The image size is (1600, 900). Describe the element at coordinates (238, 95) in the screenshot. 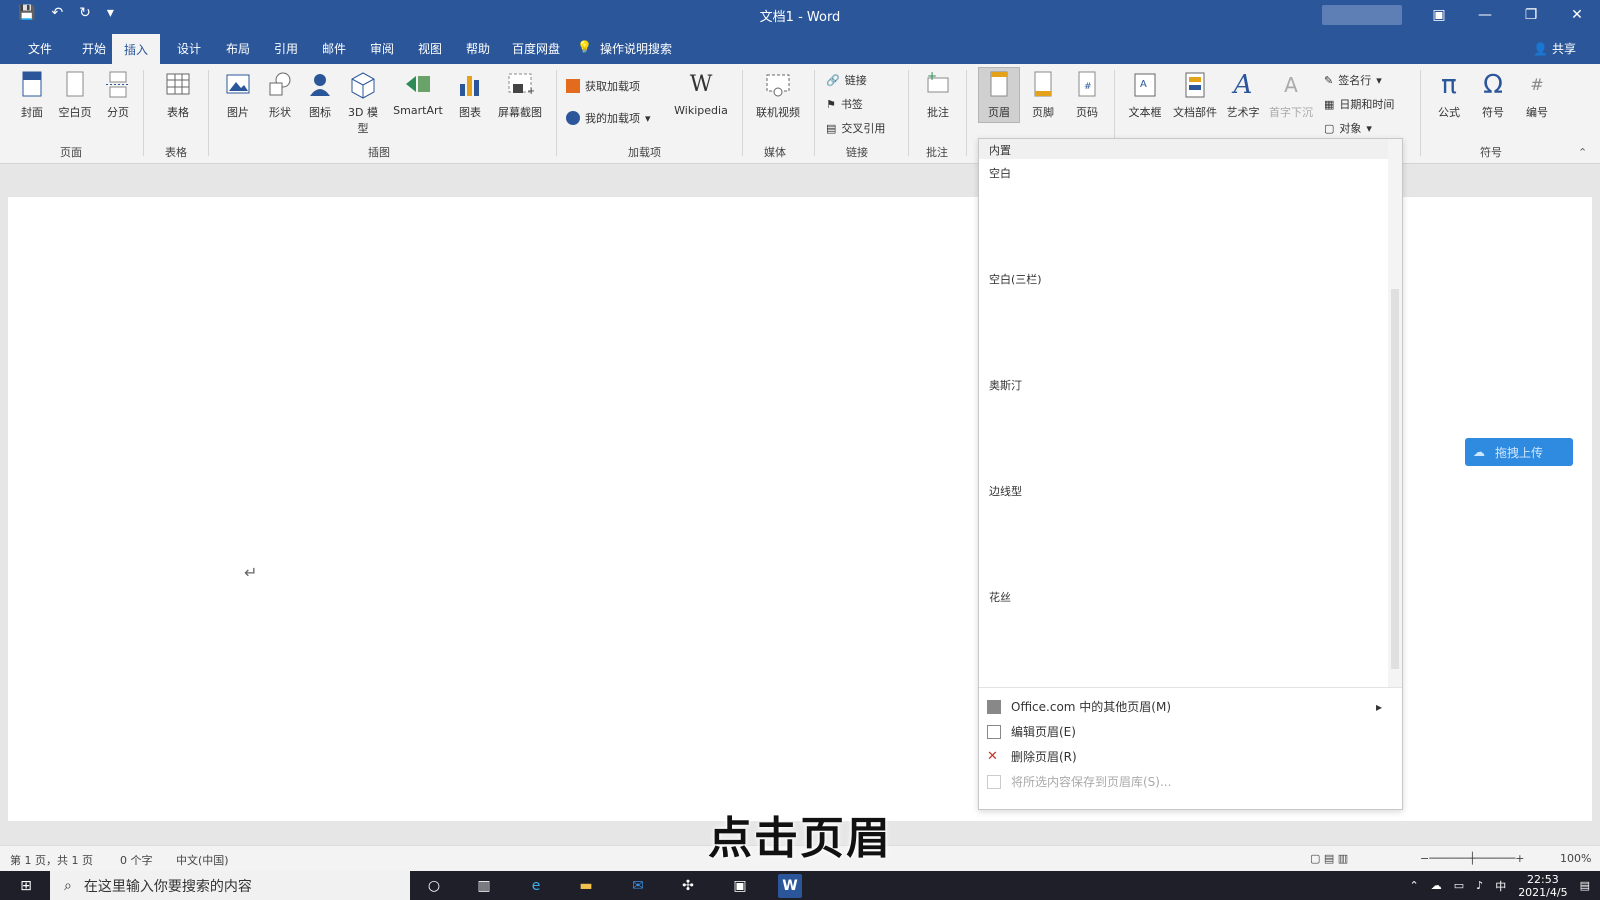

I see `pictures-button: 图片` at that location.